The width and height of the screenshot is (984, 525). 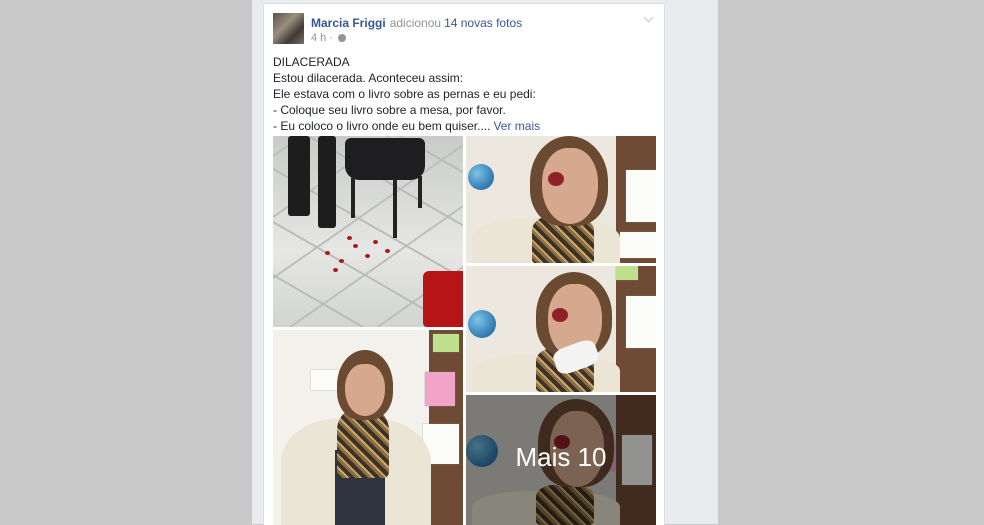 I want to click on boot-right, so click(x=327, y=182).